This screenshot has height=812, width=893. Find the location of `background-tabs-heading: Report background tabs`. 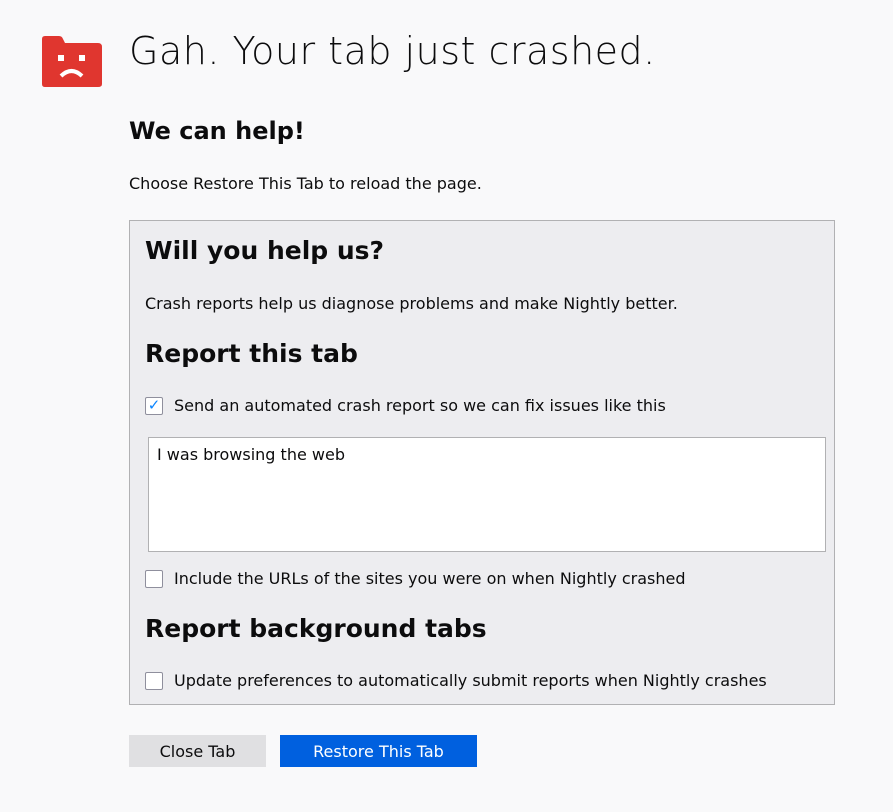

background-tabs-heading: Report background tabs is located at coordinates (316, 628).